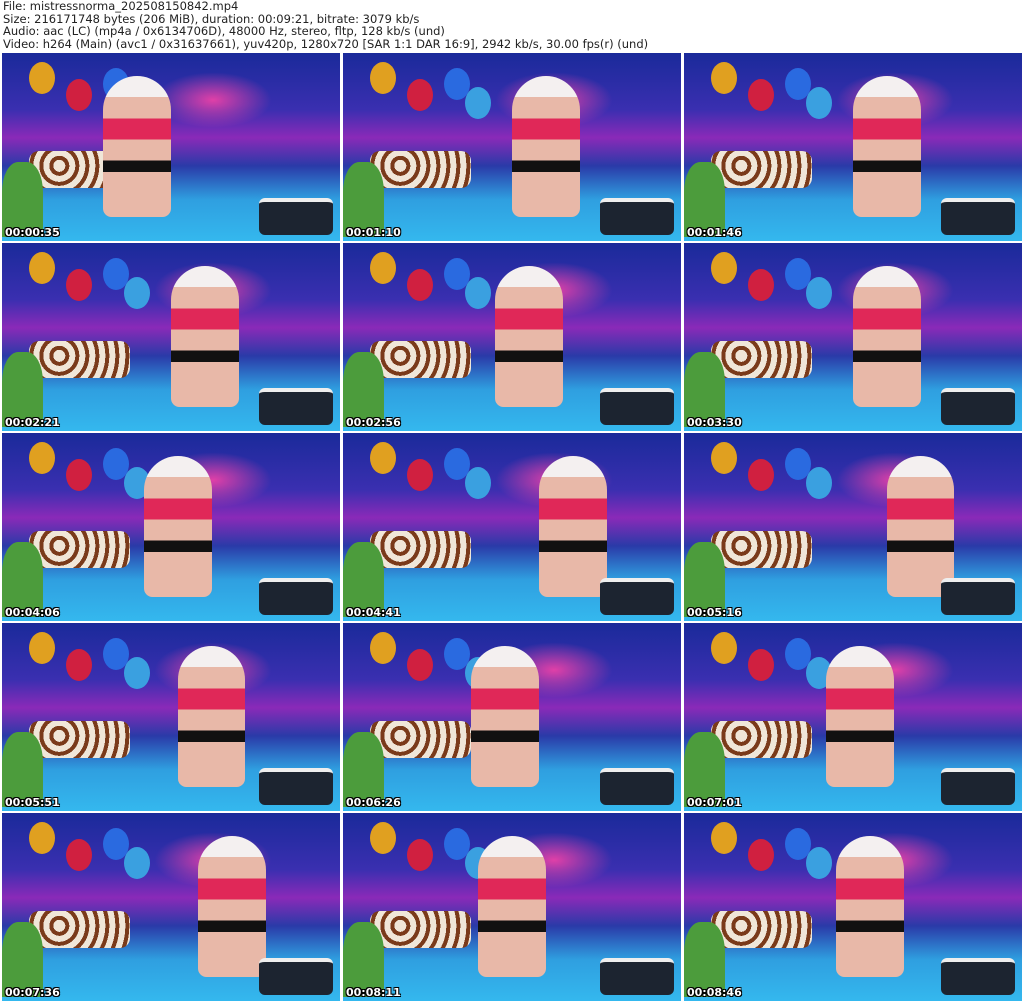  I want to click on backdrop-light, so click(213, 100).